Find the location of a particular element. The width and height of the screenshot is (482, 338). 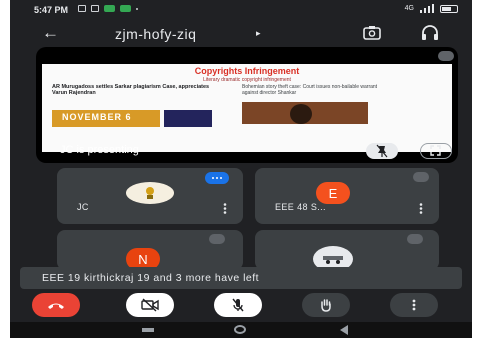

participant-tile-photo is located at coordinates (347, 250).